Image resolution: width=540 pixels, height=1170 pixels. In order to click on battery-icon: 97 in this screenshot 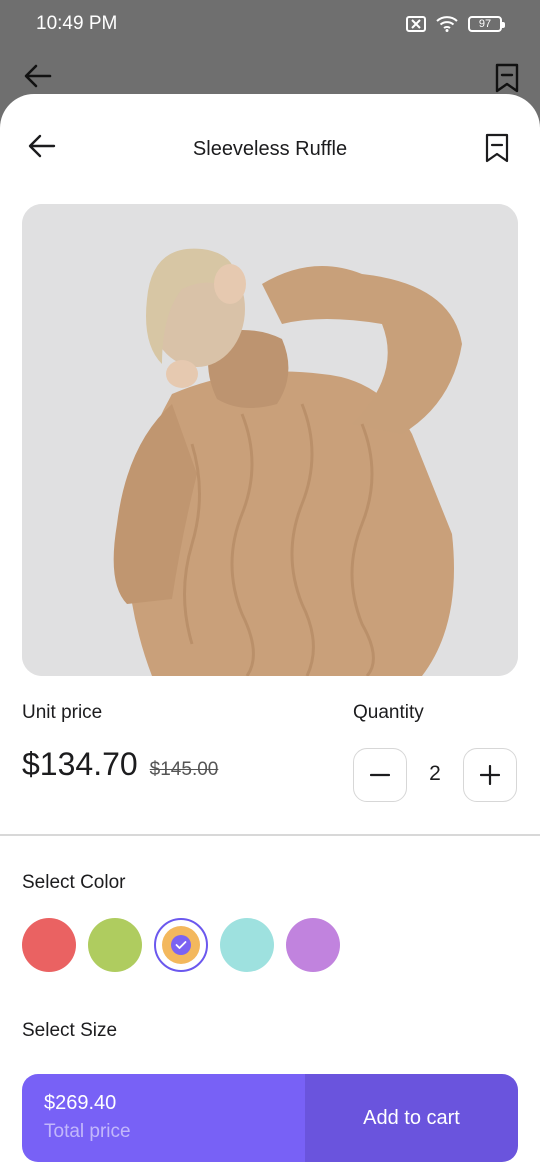, I will do `click(486, 24)`.